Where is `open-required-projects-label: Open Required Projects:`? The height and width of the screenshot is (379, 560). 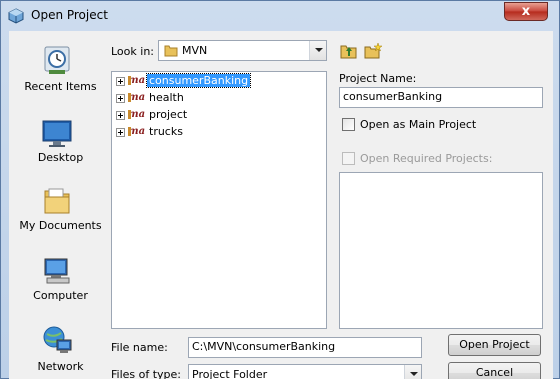
open-required-projects-label: Open Required Projects: is located at coordinates (426, 158).